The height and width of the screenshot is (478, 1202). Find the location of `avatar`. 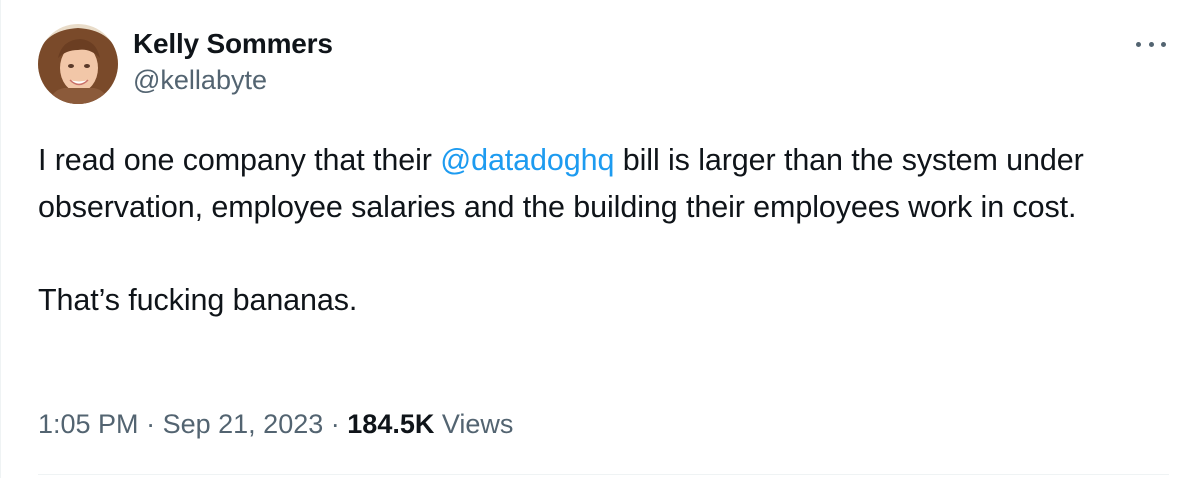

avatar is located at coordinates (78, 64).